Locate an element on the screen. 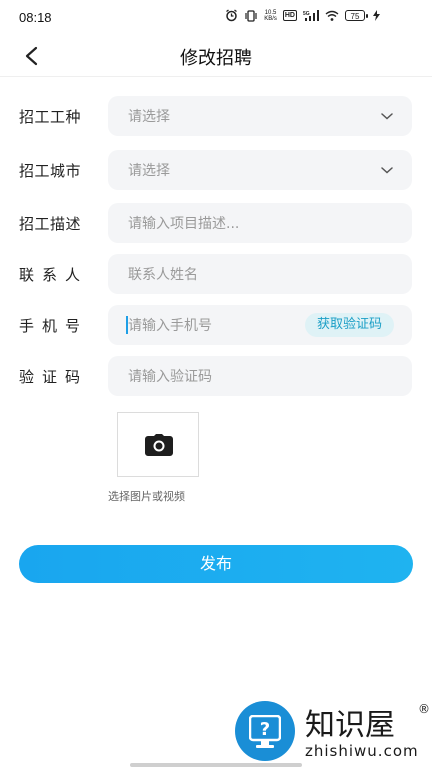  media-upload-button is located at coordinates (158, 444).